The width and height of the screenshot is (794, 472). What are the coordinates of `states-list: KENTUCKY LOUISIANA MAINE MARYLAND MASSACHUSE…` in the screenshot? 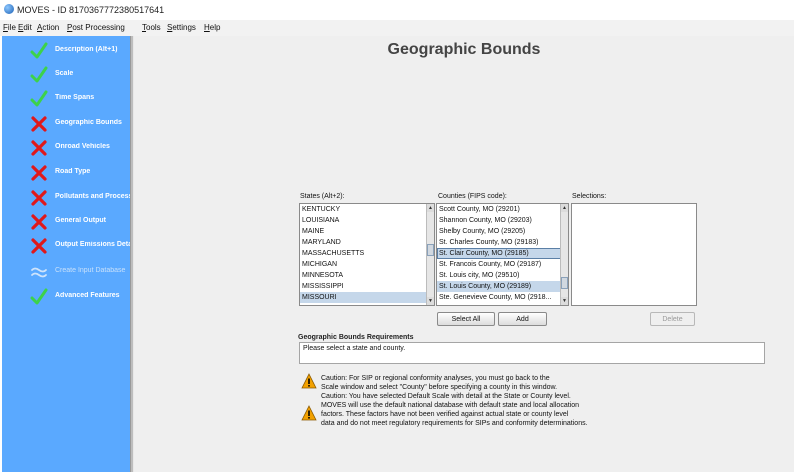 It's located at (367, 254).